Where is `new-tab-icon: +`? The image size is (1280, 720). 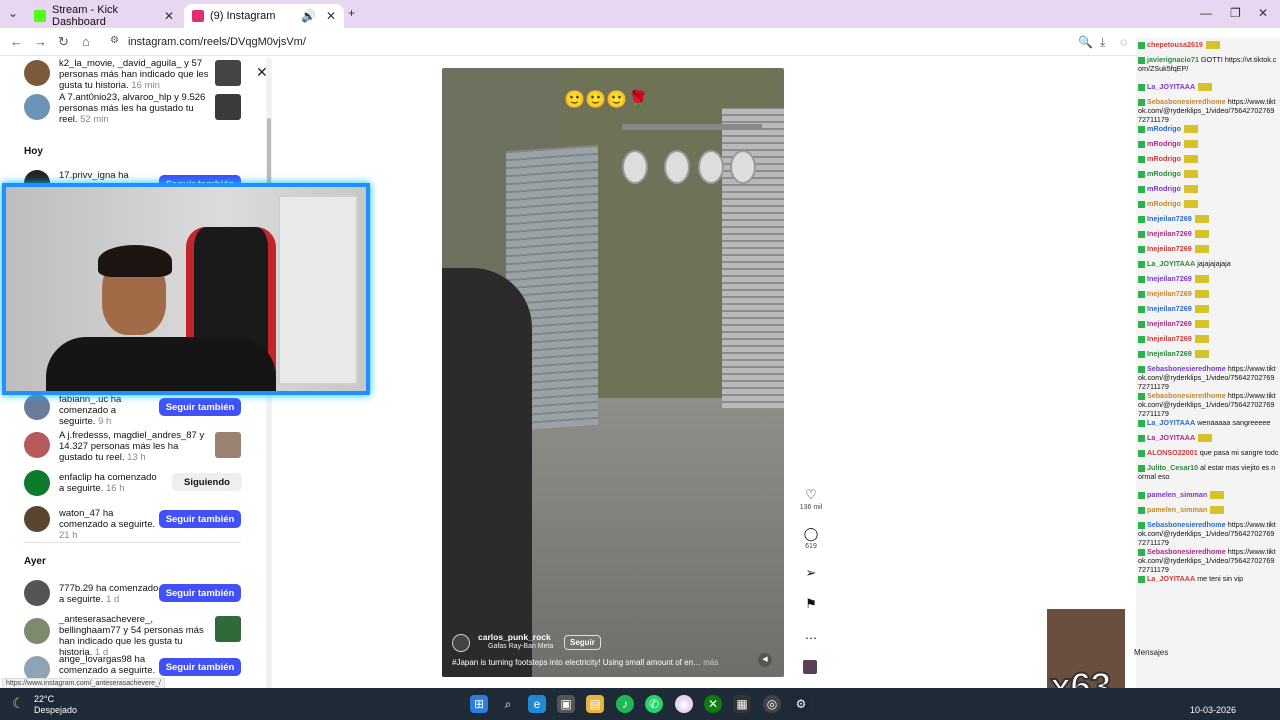 new-tab-icon: + is located at coordinates (351, 13).